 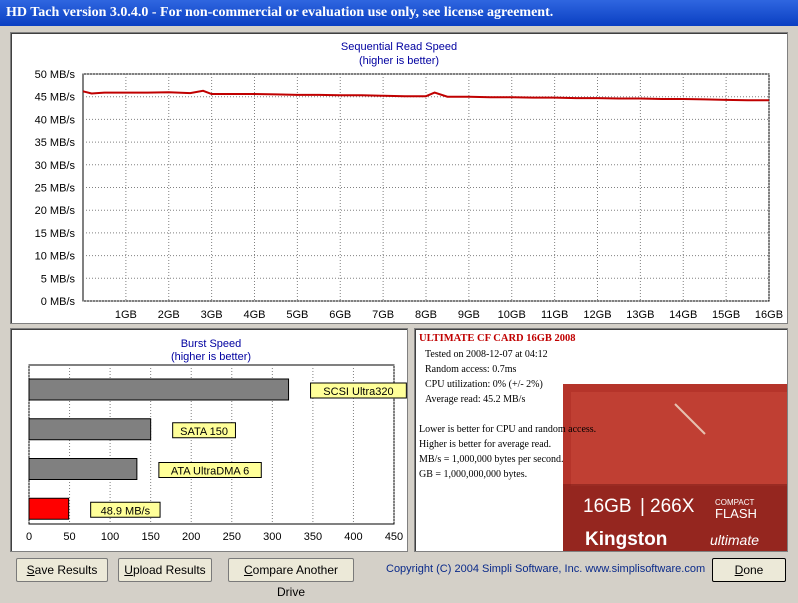 What do you see at coordinates (679, 439) in the screenshot?
I see `card-highlight` at bounding box center [679, 439].